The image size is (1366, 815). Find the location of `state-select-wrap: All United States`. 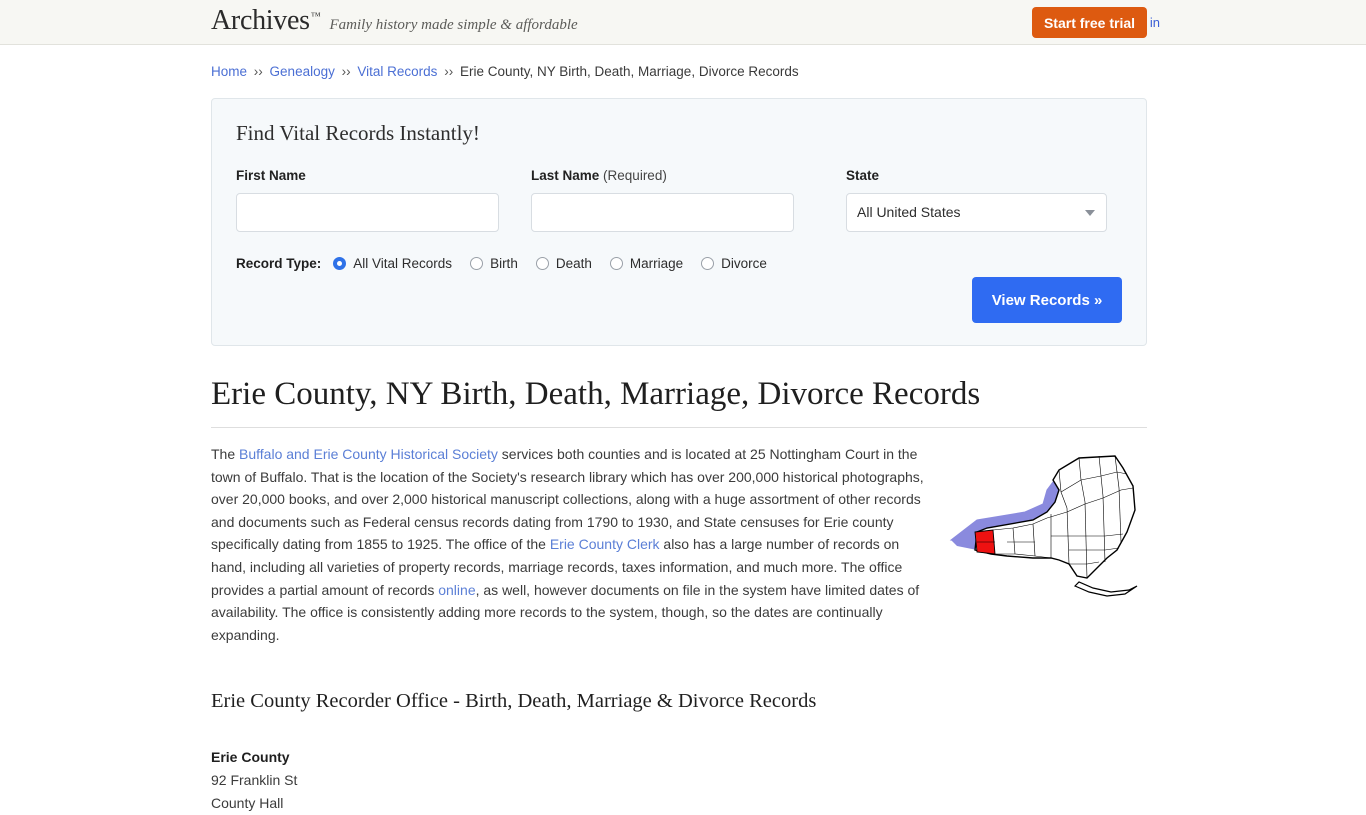

state-select-wrap: All United States is located at coordinates (976, 212).